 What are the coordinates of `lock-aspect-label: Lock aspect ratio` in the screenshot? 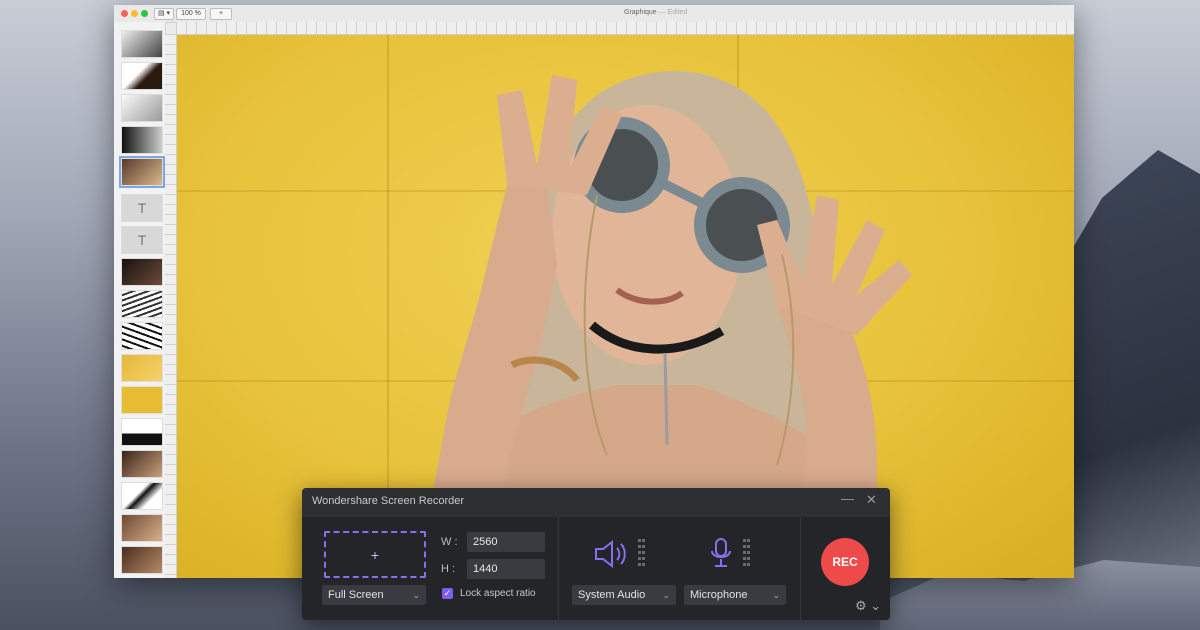 It's located at (498, 593).